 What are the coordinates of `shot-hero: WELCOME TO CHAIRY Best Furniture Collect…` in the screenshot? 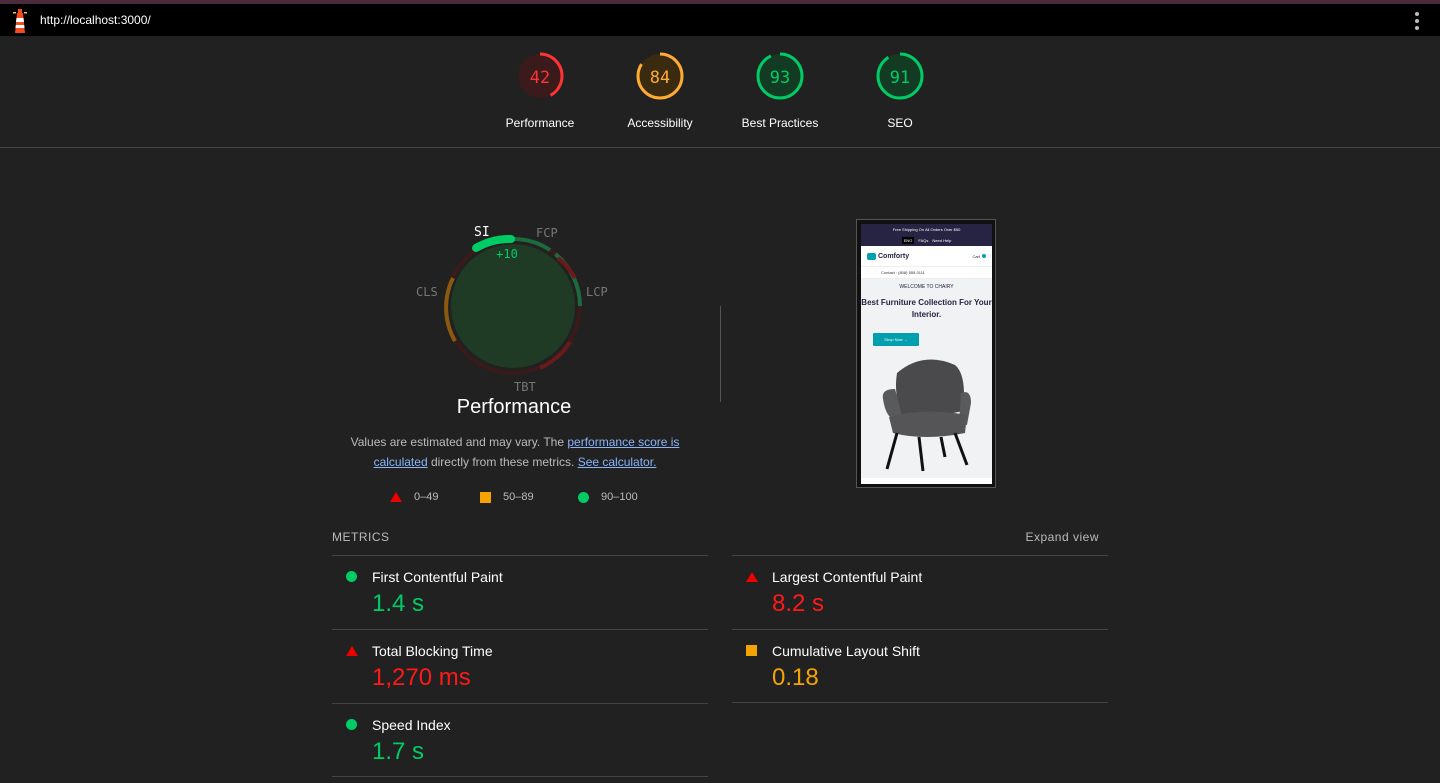 It's located at (926, 378).